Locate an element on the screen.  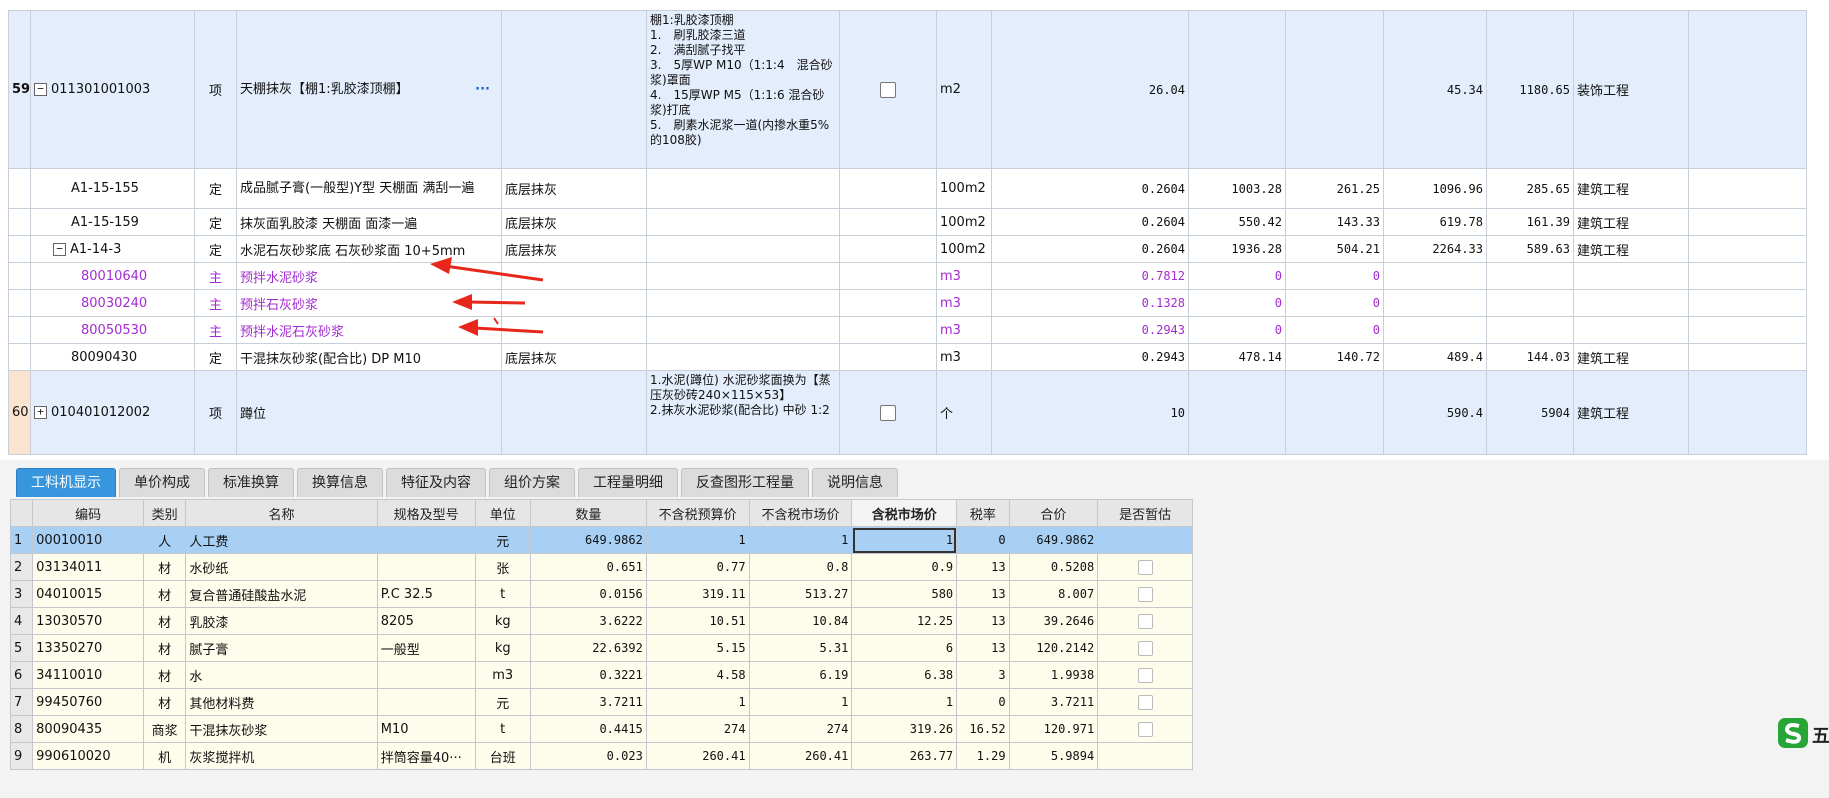
resource-code: 04010015 is located at coordinates (88, 594).